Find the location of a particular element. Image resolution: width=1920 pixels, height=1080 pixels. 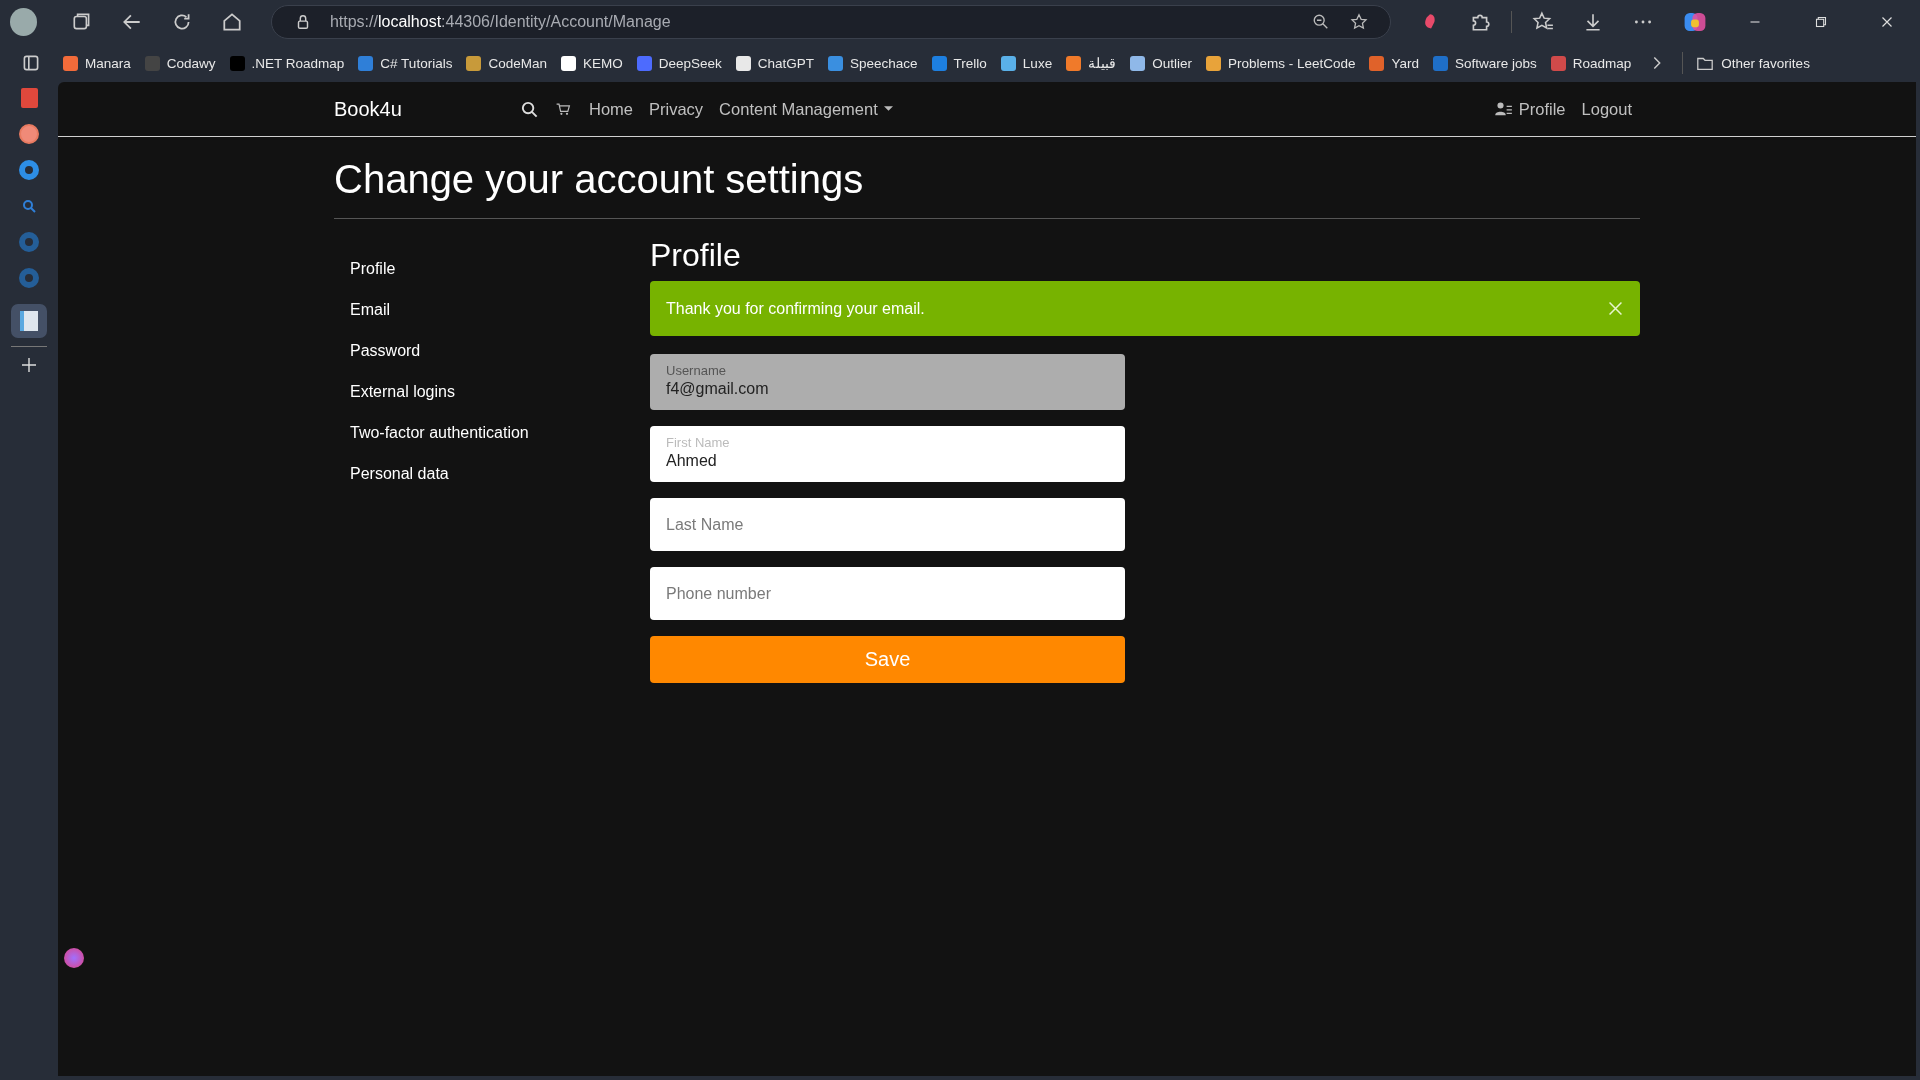

alert-message: Thank you for confirming your email. is located at coordinates (795, 308).